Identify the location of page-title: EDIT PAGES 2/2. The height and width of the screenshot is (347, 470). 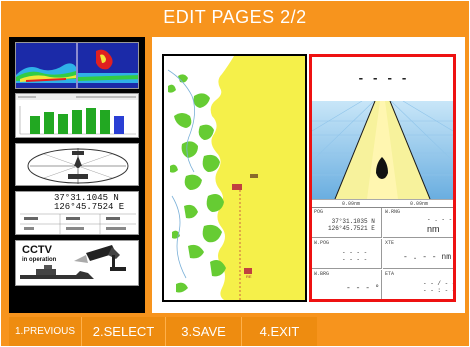
(235, 17).